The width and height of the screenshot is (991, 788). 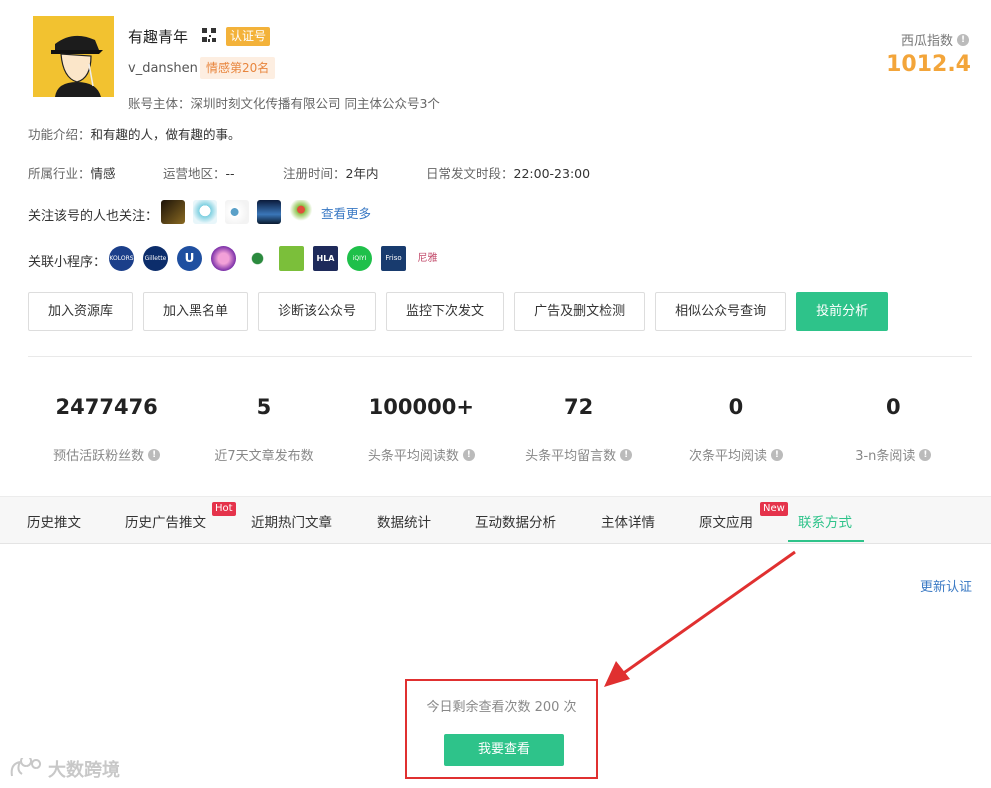 What do you see at coordinates (291, 521) in the screenshot?
I see `tab-recent-hot: 近期热门文章` at bounding box center [291, 521].